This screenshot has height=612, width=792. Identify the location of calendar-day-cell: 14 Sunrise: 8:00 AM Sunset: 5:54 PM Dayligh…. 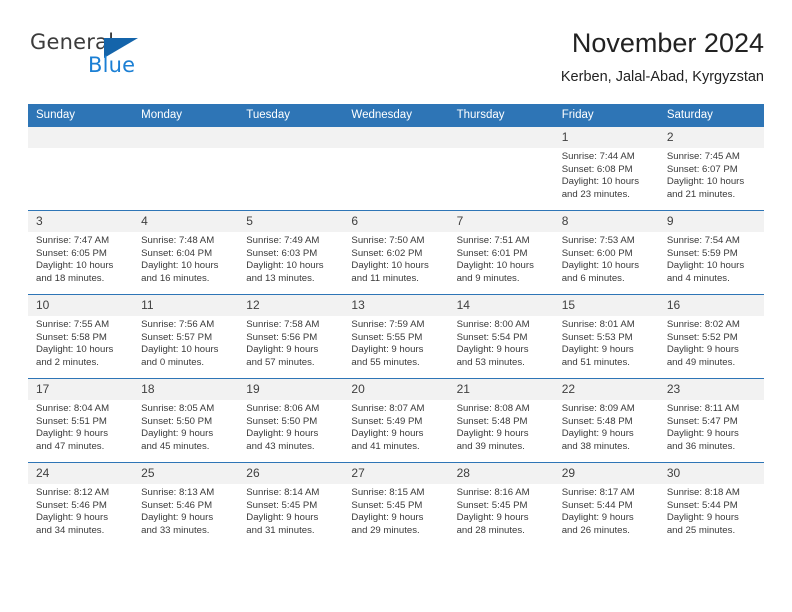
(501, 336).